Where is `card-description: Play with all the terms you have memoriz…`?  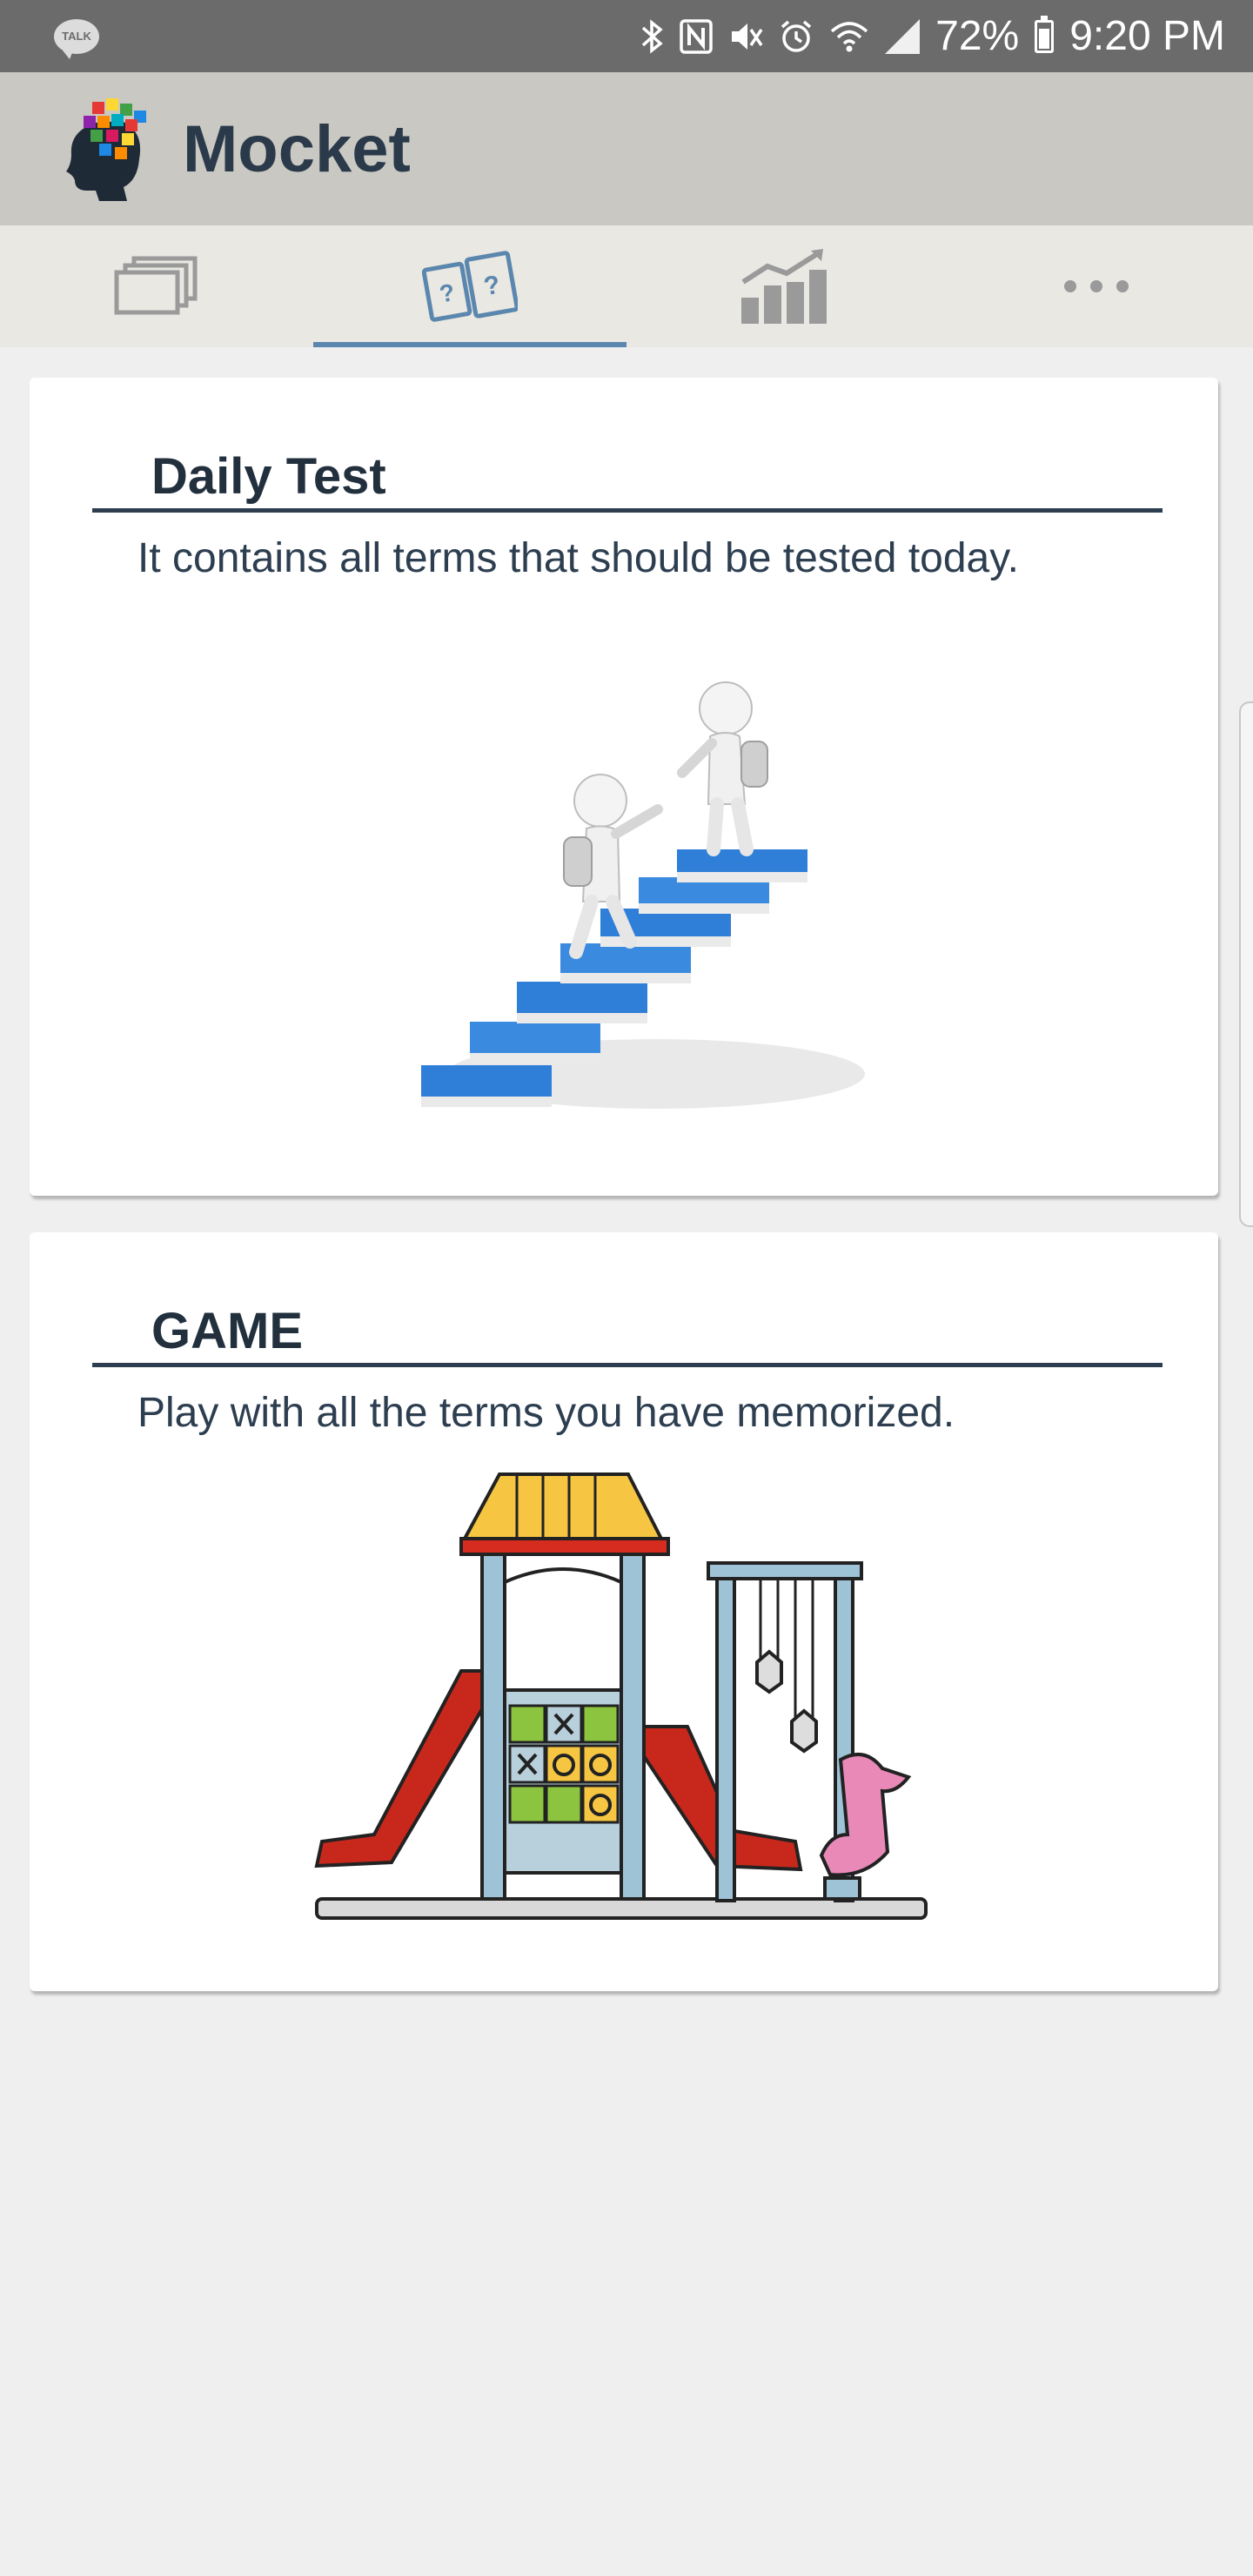
card-description: Play with all the terms you have memoriz… is located at coordinates (546, 1413).